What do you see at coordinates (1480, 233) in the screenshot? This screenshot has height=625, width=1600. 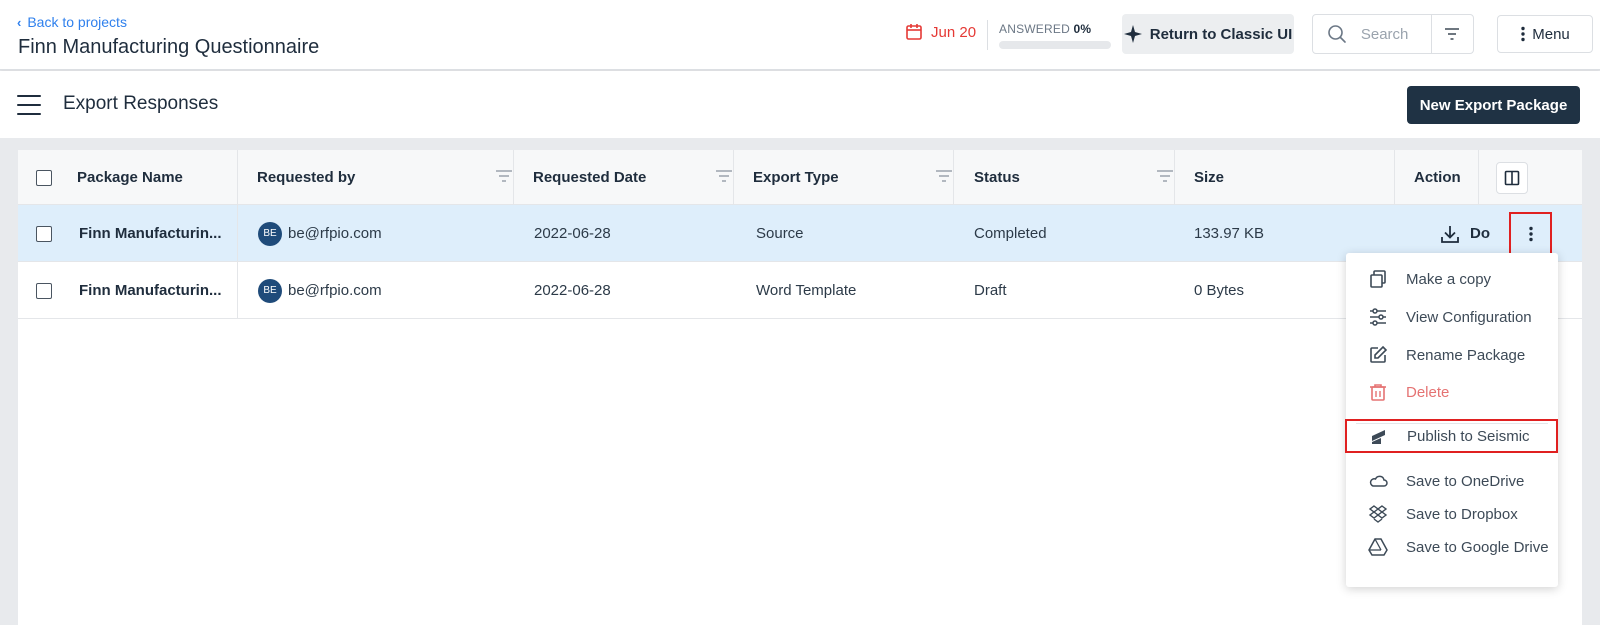 I see `download-label: Do` at bounding box center [1480, 233].